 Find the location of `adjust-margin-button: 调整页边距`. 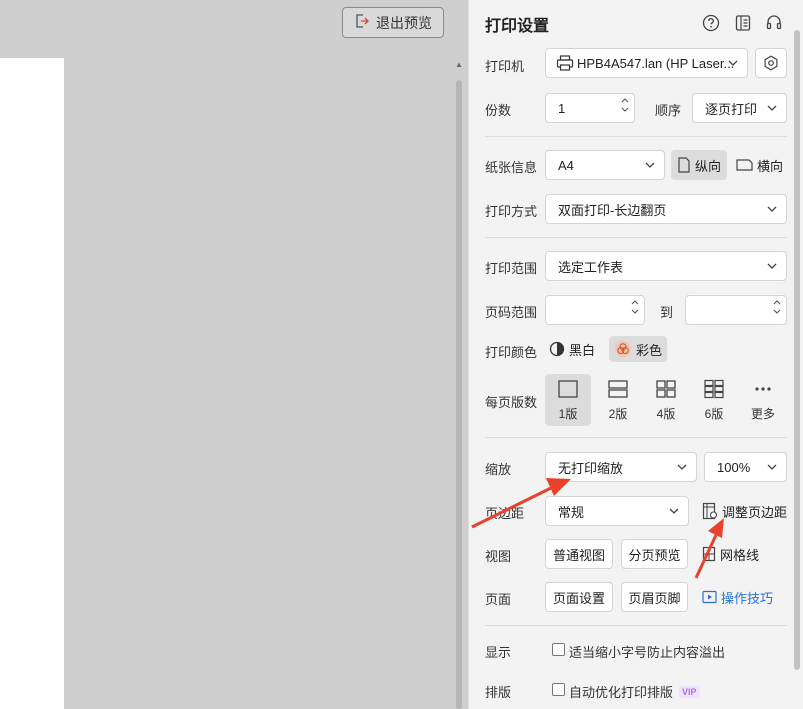

adjust-margin-button: 调整页边距 is located at coordinates (744, 511).